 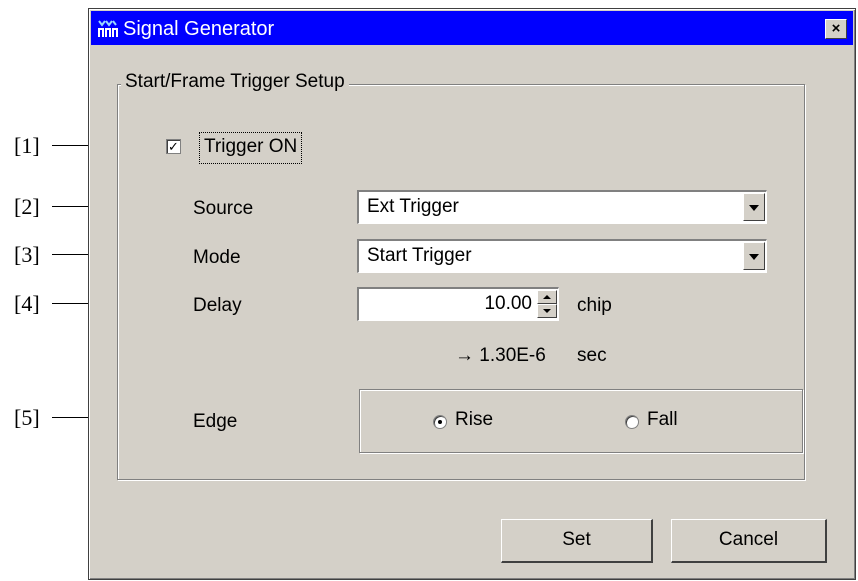 I want to click on trigger-on-checkbox: ✓, so click(x=173, y=146).